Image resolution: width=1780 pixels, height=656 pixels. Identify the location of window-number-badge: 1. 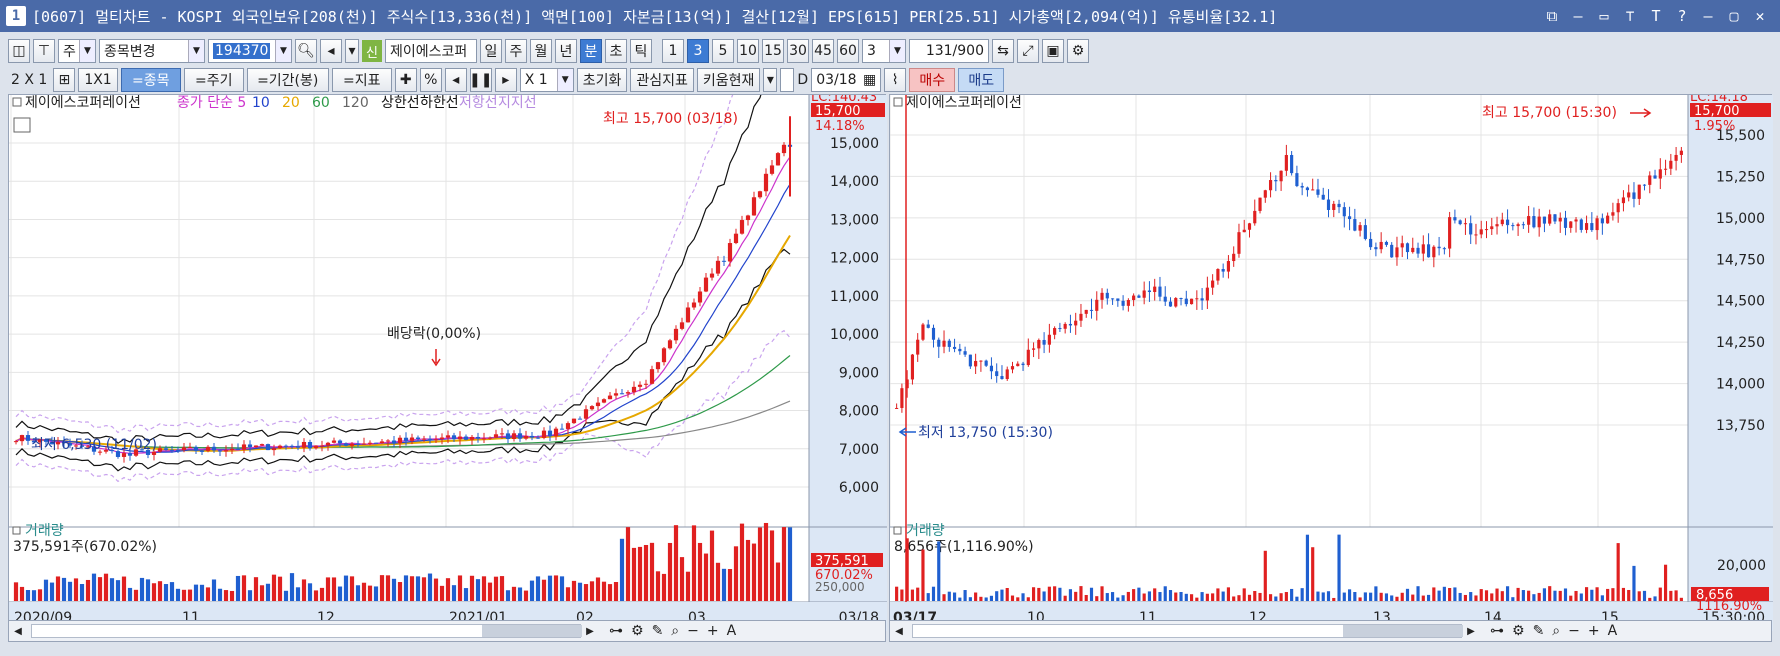
(16, 16).